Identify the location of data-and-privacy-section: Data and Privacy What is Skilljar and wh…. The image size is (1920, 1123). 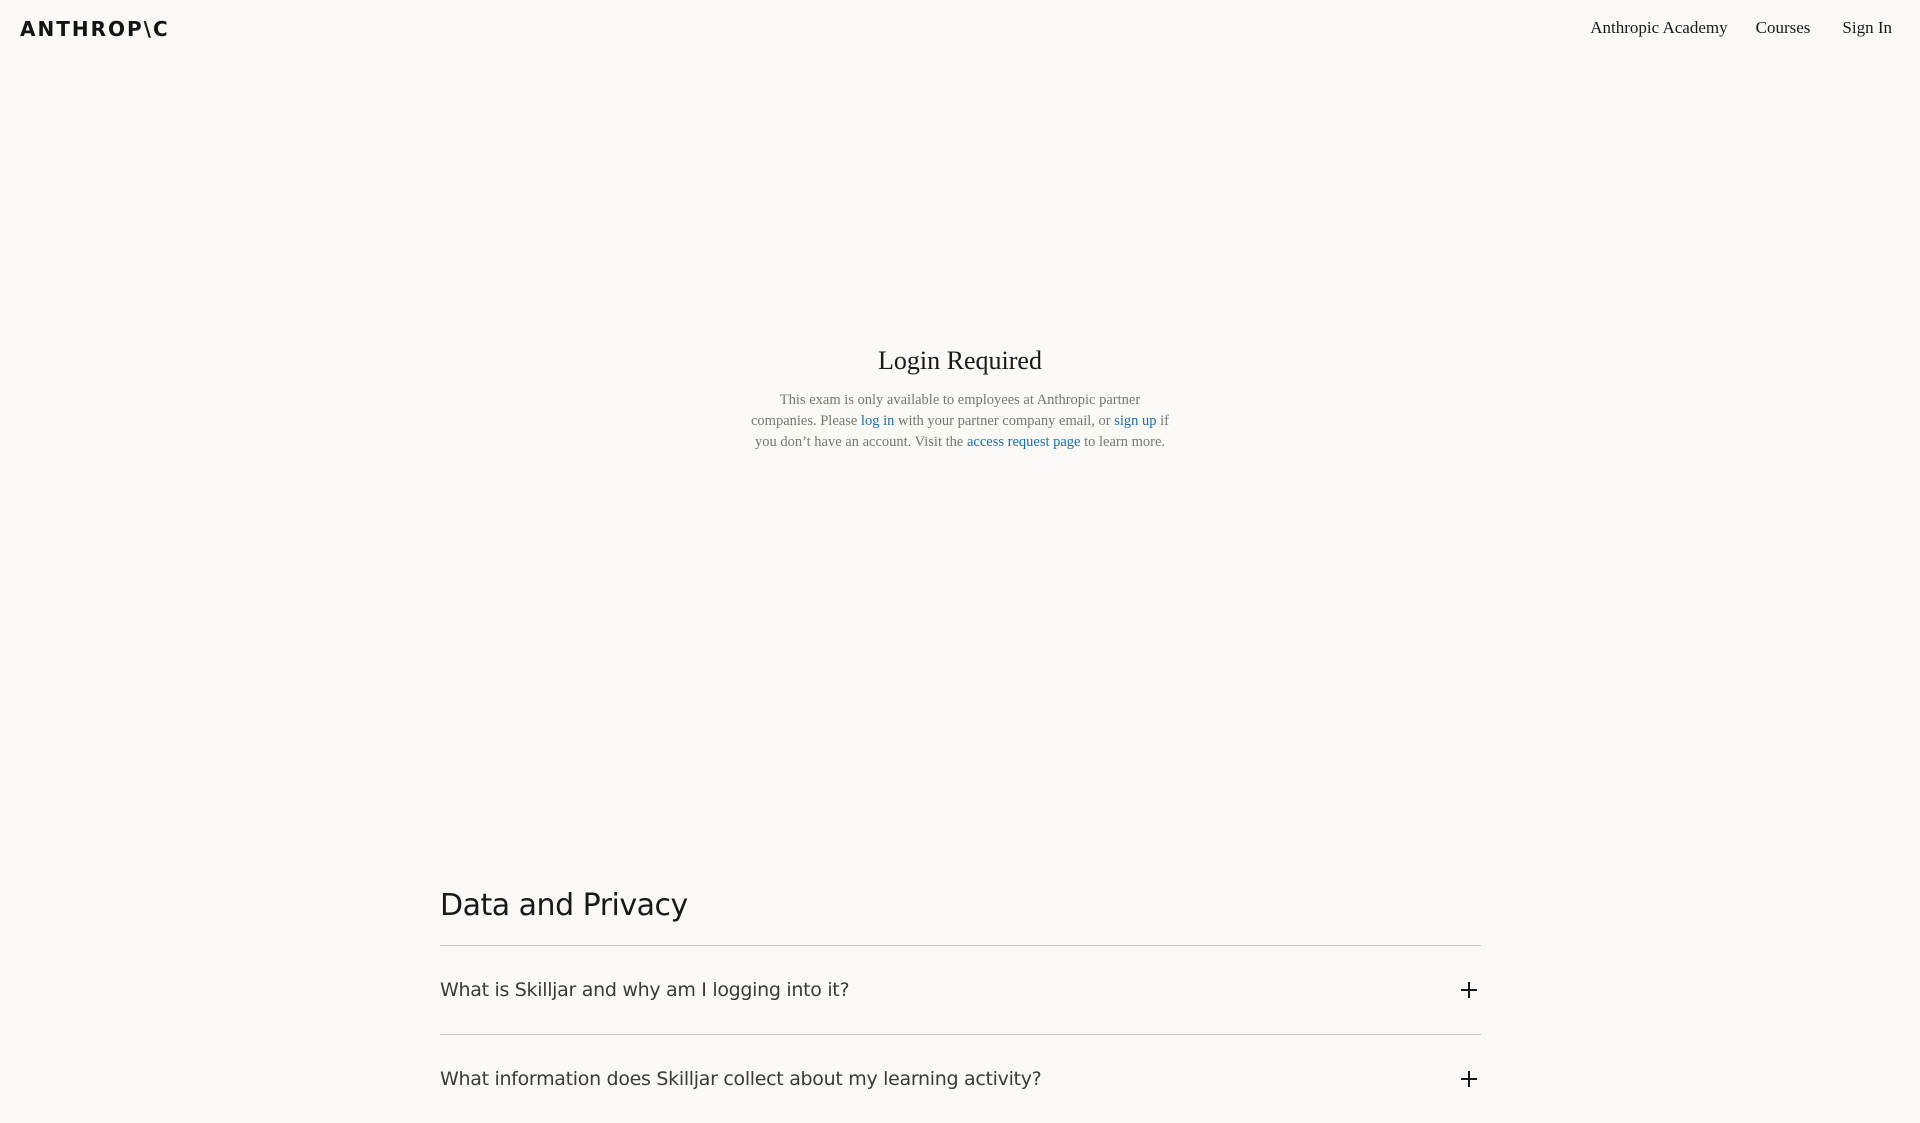
(960, 1005).